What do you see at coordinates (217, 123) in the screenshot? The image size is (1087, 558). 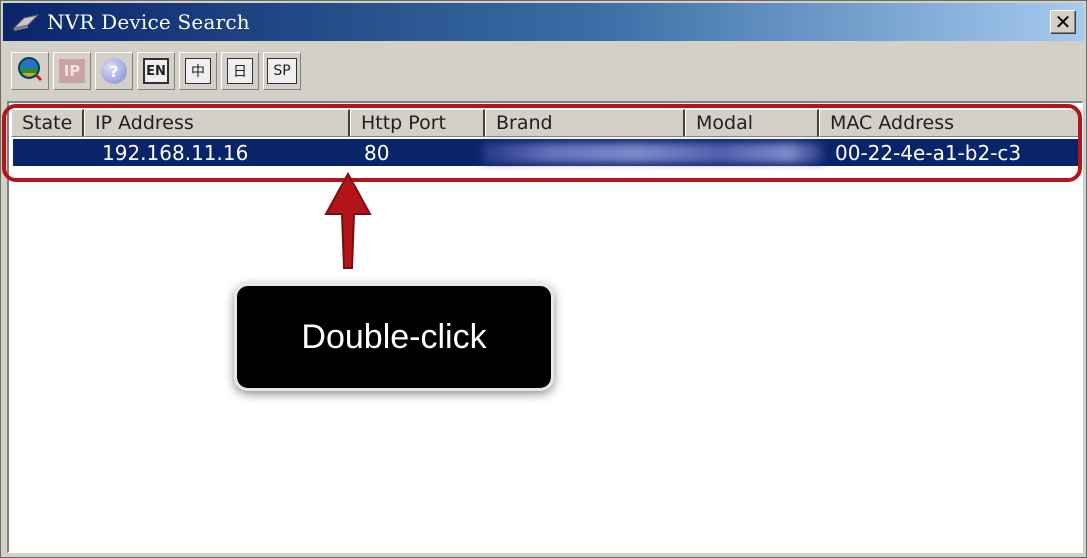 I see `column-header-ip-address: IP Address` at bounding box center [217, 123].